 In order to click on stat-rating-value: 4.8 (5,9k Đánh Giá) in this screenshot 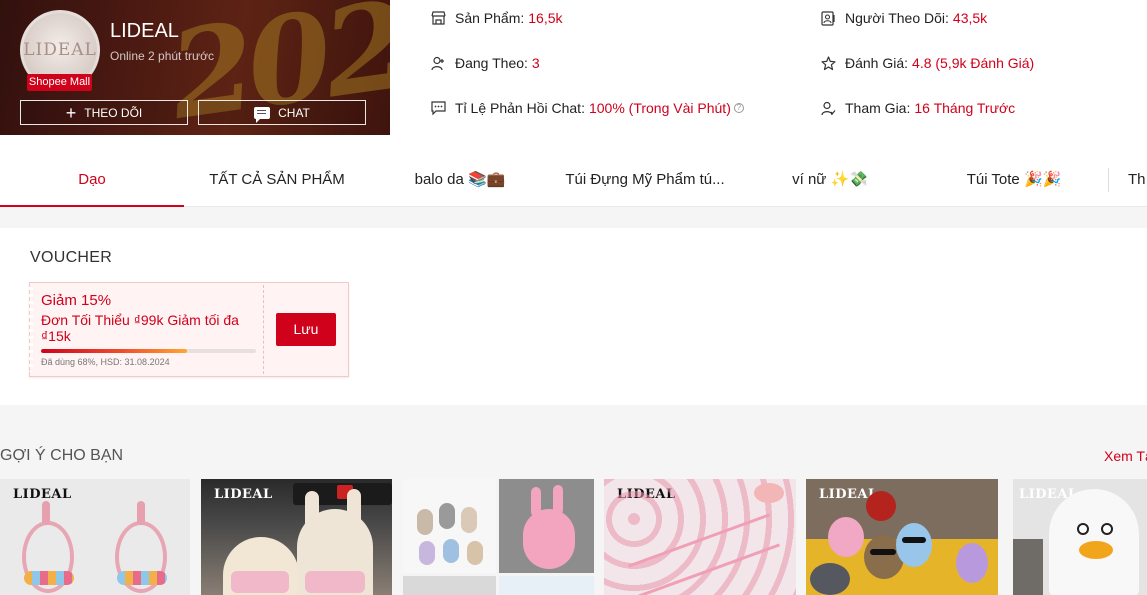, I will do `click(973, 63)`.